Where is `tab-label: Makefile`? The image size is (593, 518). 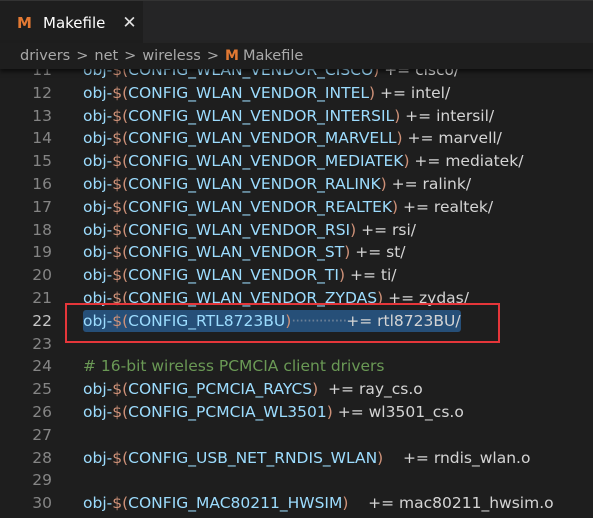
tab-label: Makefile is located at coordinates (74, 22).